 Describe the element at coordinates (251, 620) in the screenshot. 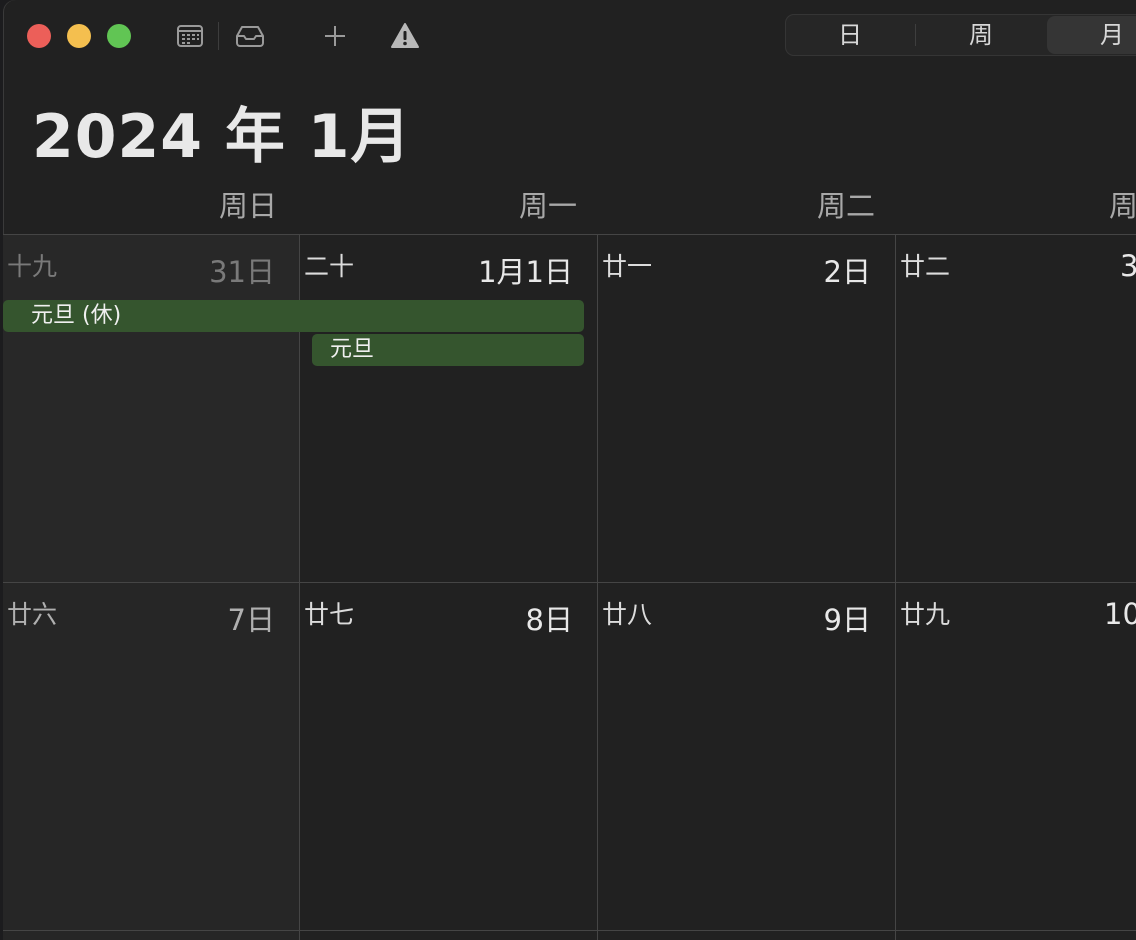

I see `day-number: 7日` at that location.